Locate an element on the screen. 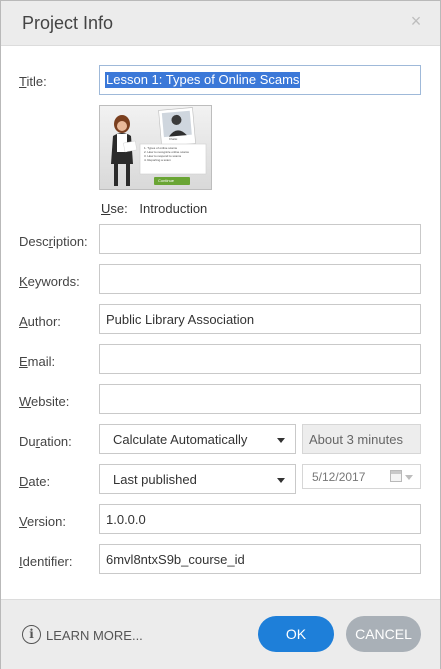 The width and height of the screenshot is (441, 669). duration-selected: Calculate Automatically is located at coordinates (180, 439).